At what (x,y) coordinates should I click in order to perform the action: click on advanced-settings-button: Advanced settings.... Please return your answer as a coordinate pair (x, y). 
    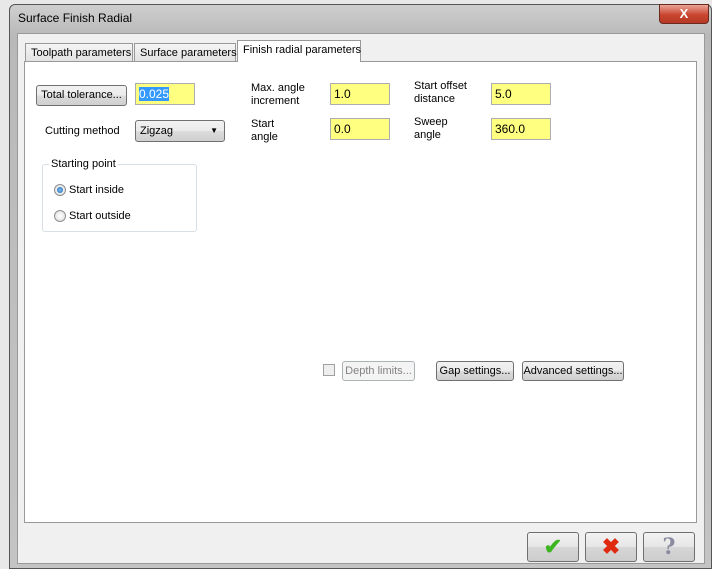
    Looking at the image, I should click on (573, 371).